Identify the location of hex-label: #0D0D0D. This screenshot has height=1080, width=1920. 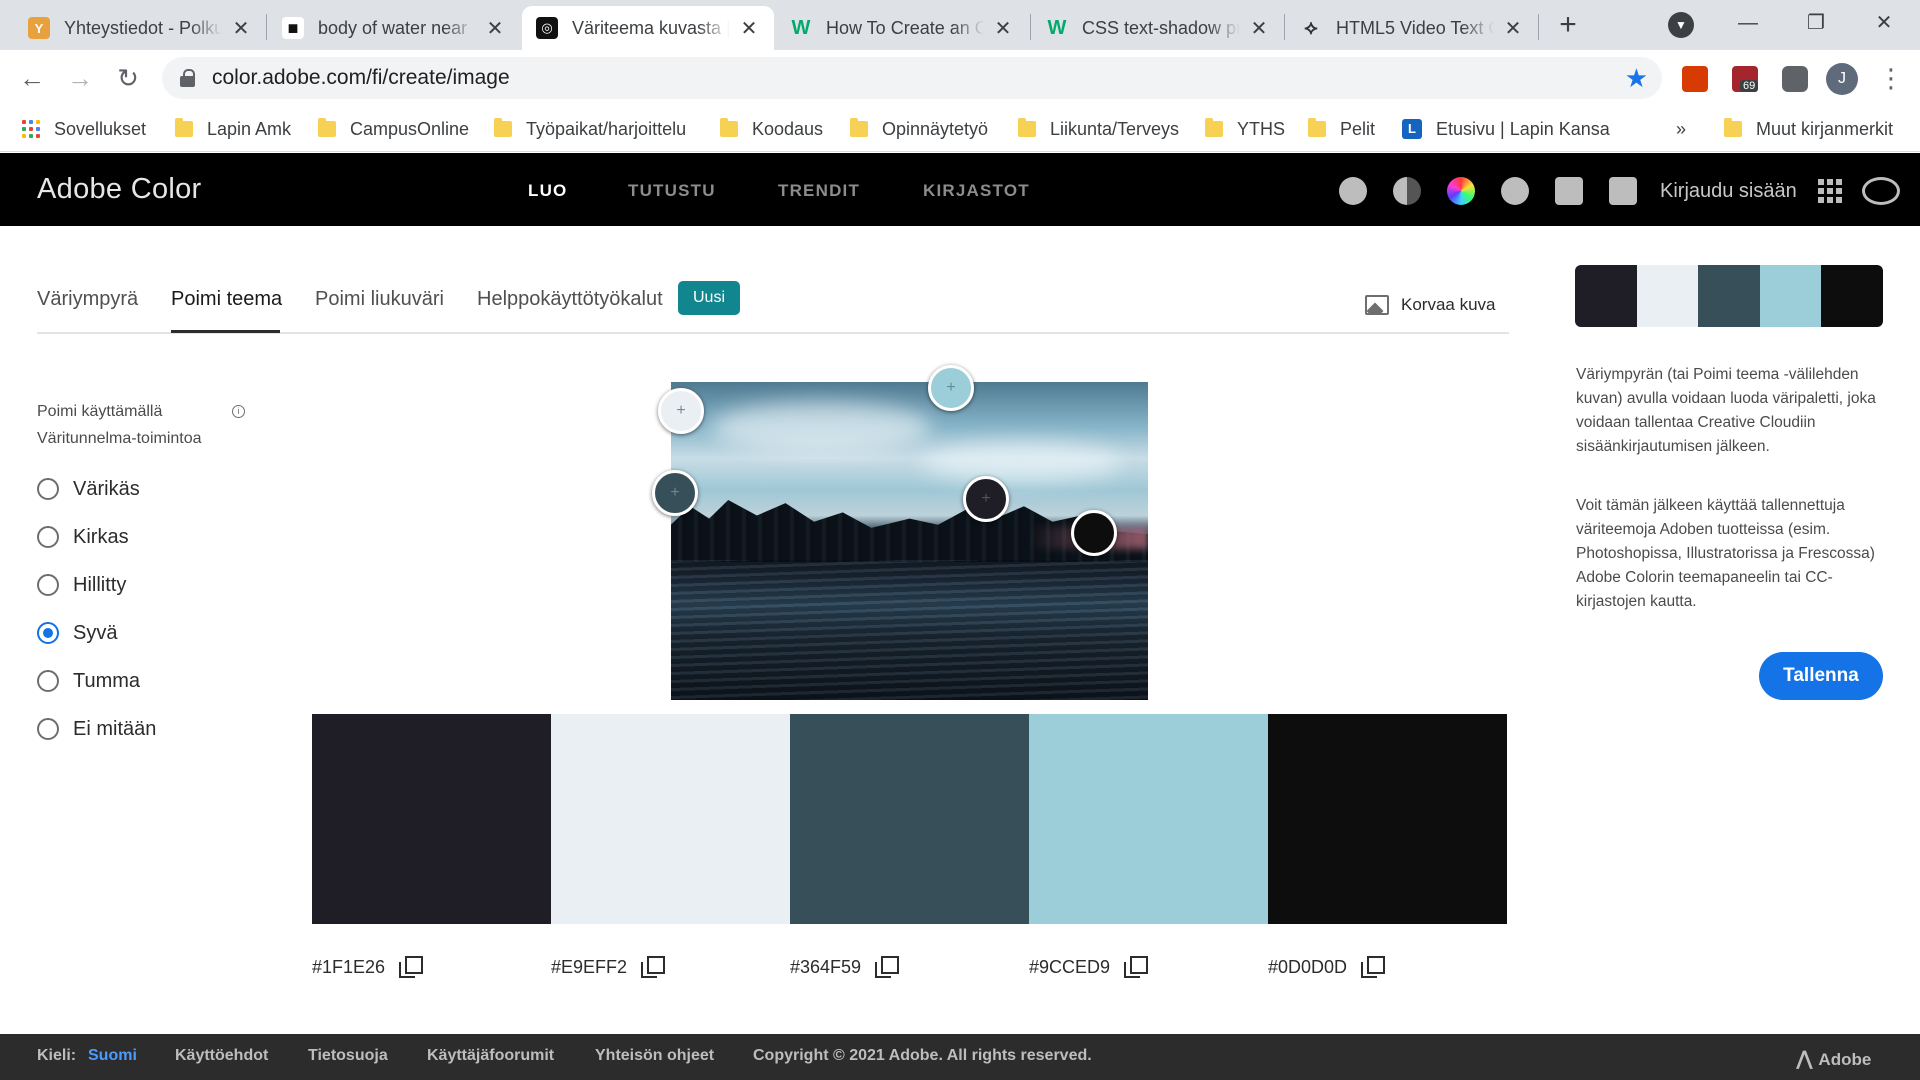
(1307, 967).